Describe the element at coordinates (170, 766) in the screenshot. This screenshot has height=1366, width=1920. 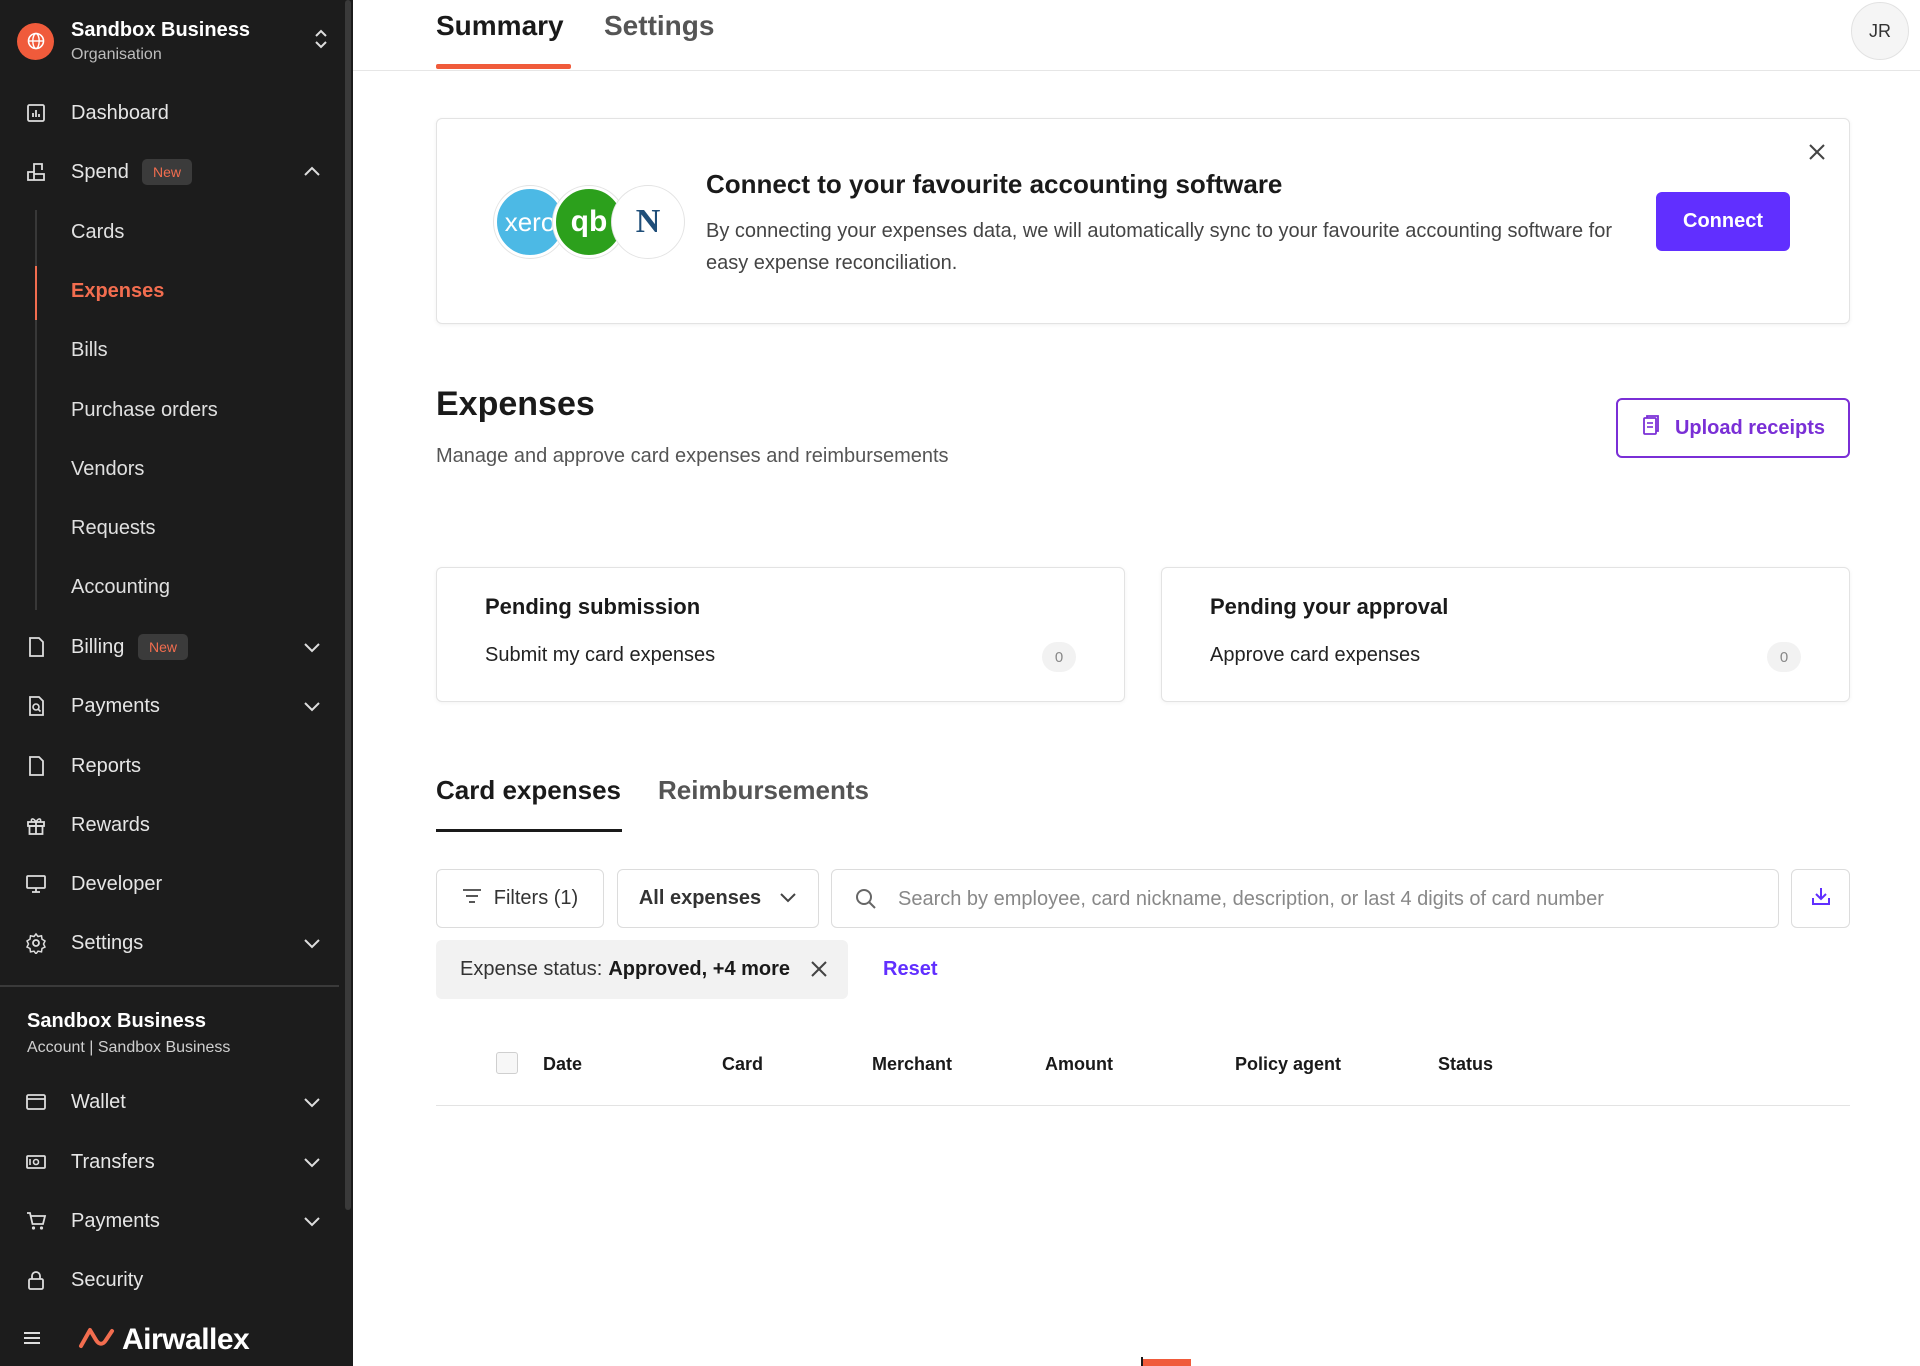
I see `nav-reports: Reports` at that location.